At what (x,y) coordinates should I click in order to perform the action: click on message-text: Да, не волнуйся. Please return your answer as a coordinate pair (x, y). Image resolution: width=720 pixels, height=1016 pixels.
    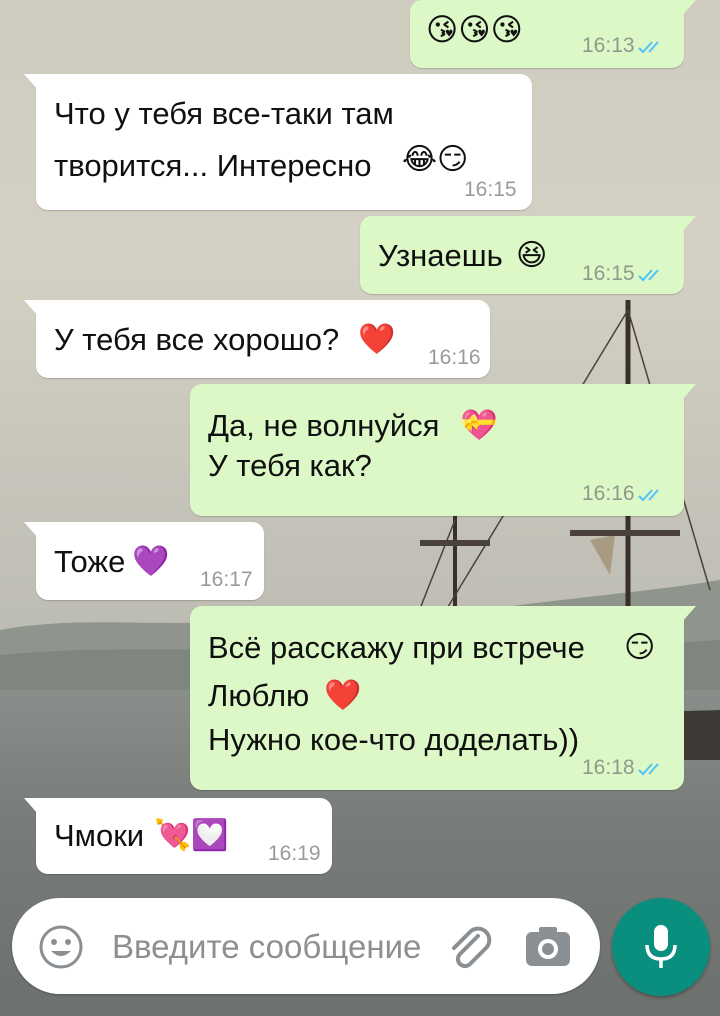
    Looking at the image, I should click on (324, 425).